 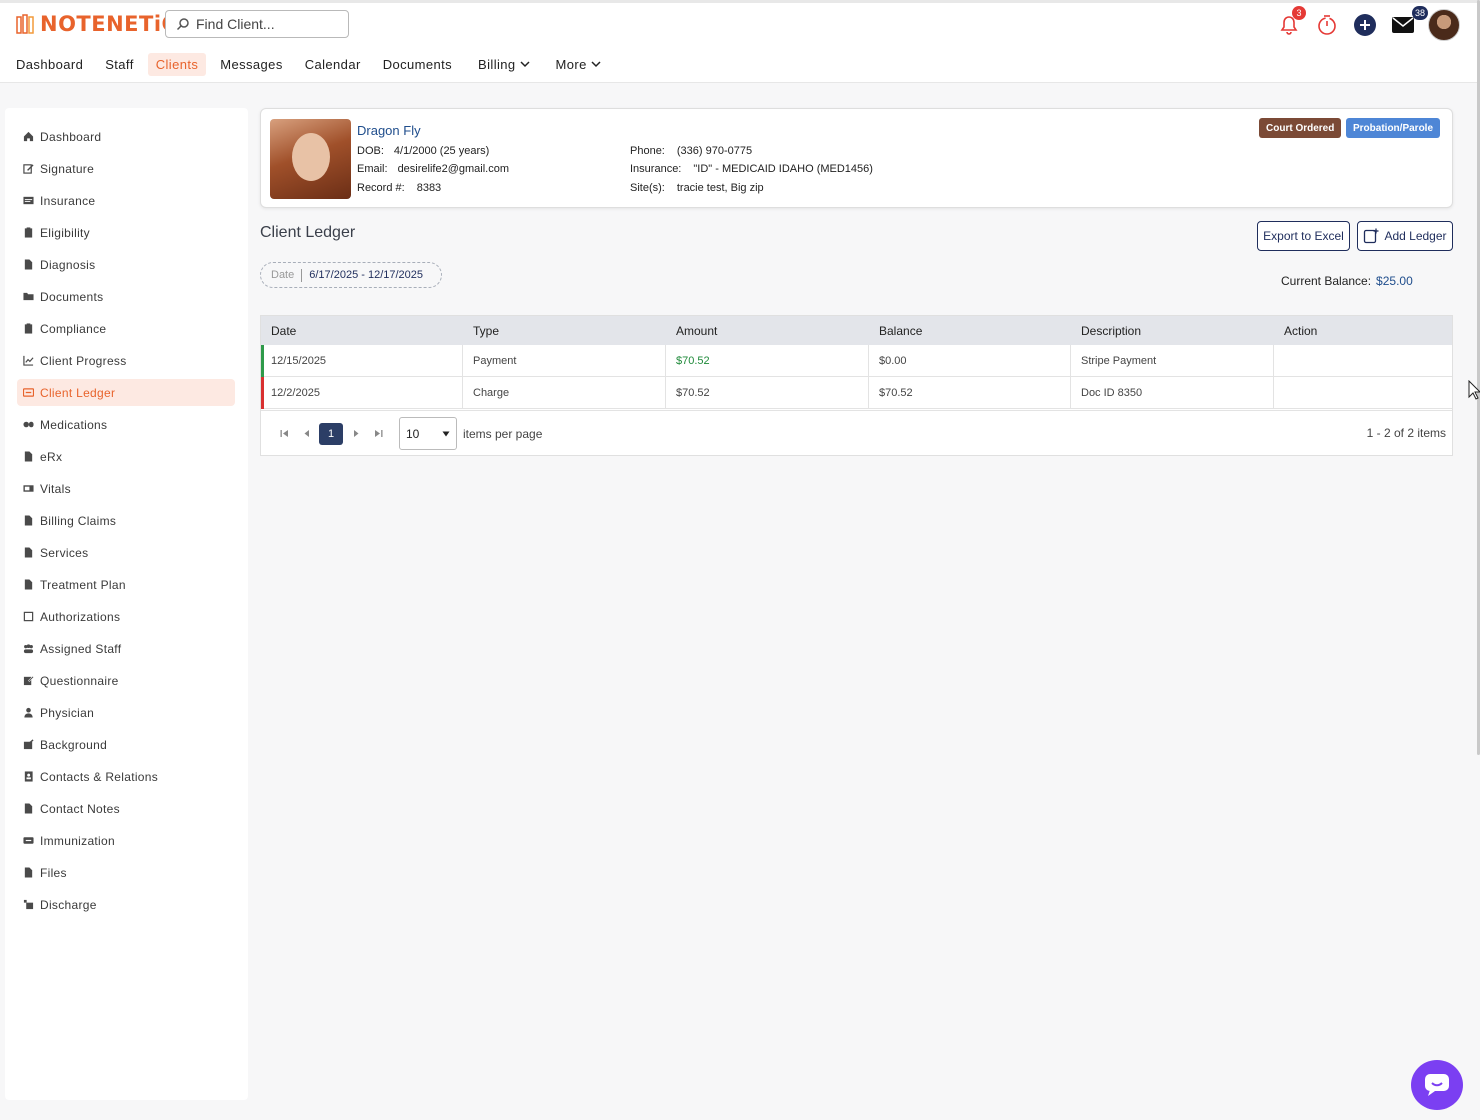 I want to click on add-note-icon, so click(x=1371, y=236).